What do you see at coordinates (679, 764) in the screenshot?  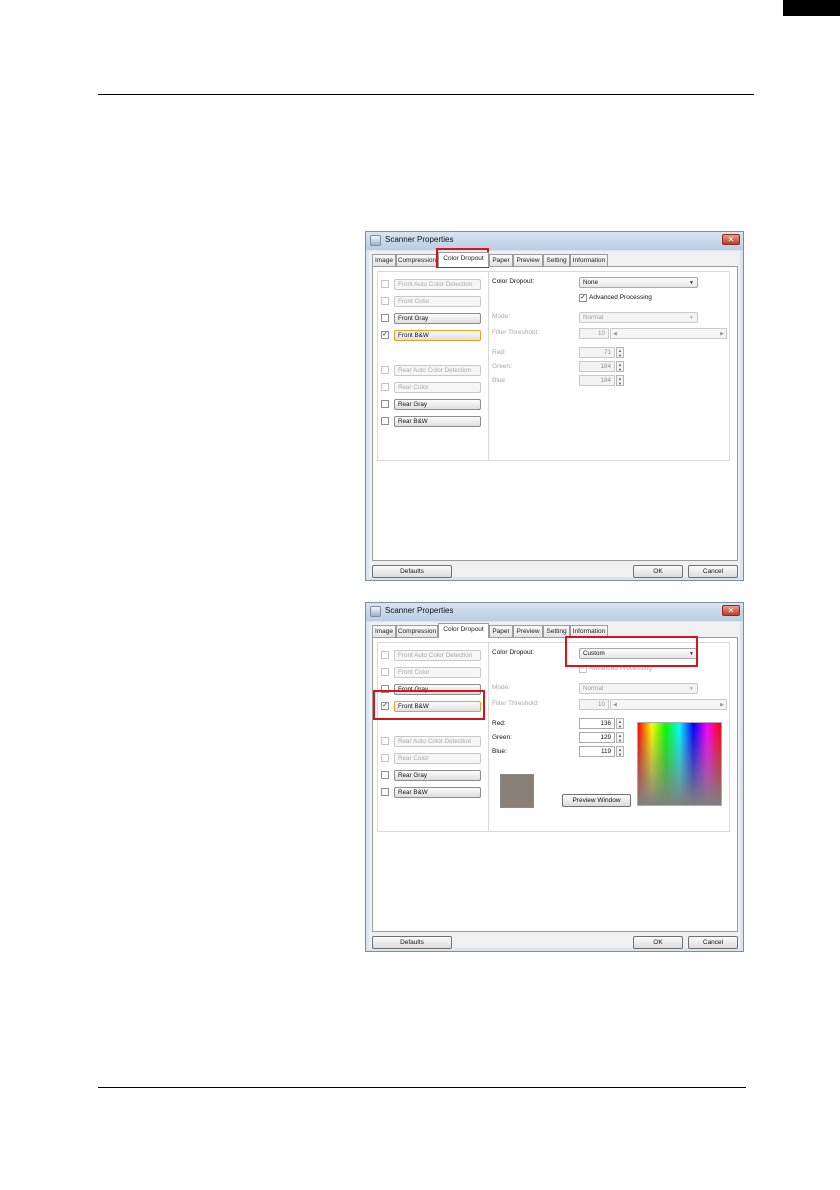 I see `color-picker-gradient` at bounding box center [679, 764].